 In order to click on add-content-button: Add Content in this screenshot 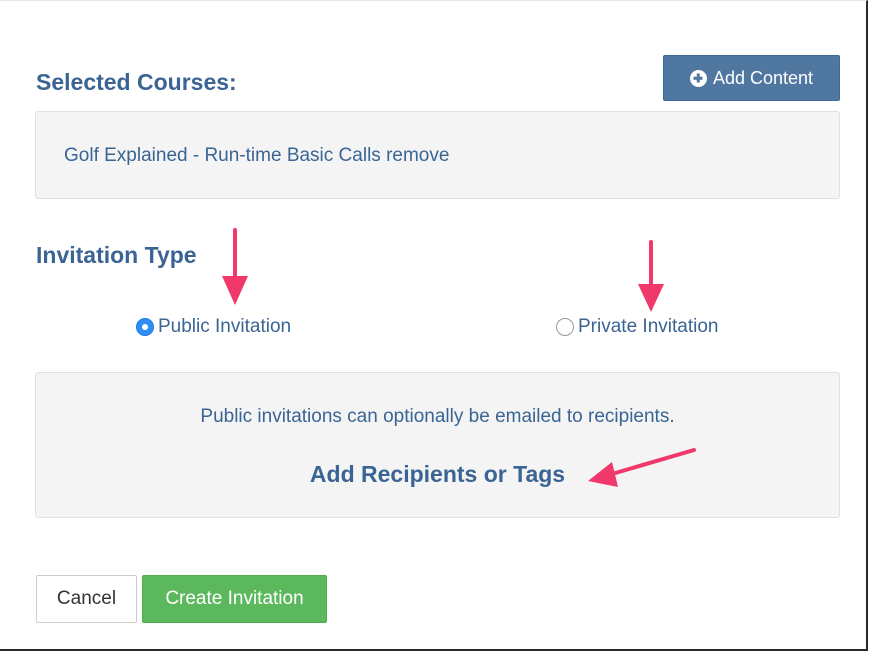, I will do `click(751, 78)`.